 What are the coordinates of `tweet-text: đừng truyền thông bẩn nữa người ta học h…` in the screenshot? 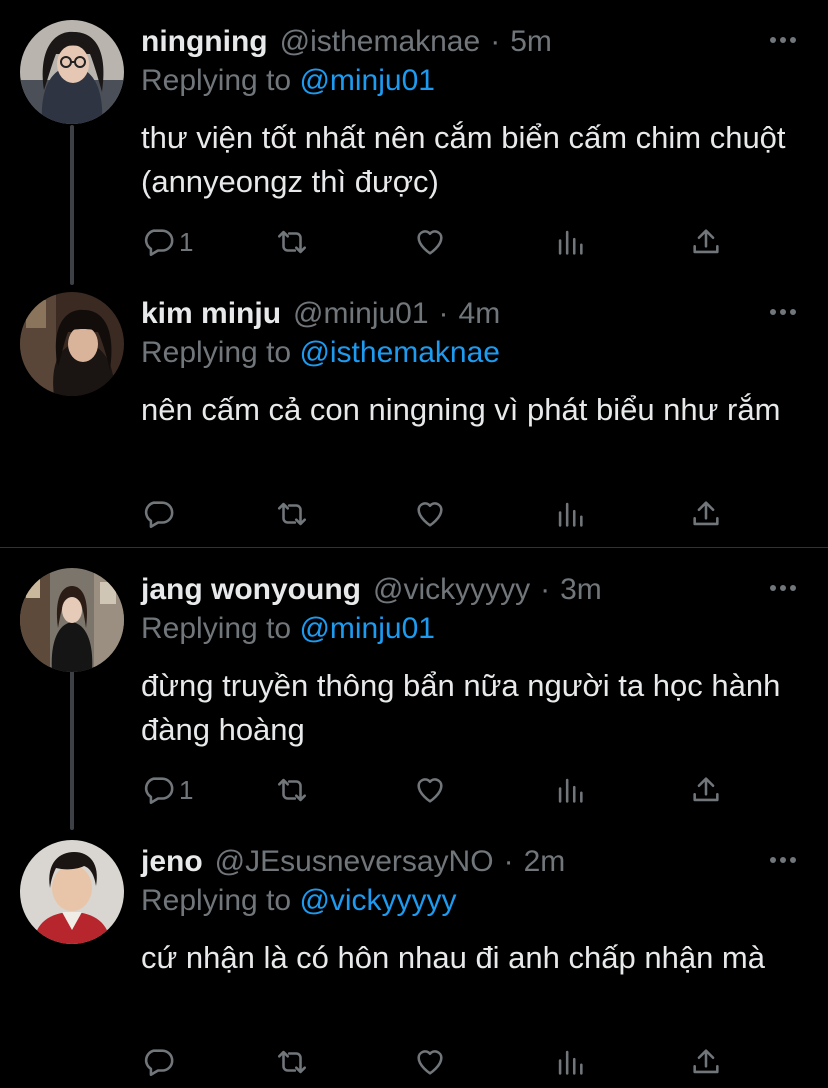 It's located at (461, 707).